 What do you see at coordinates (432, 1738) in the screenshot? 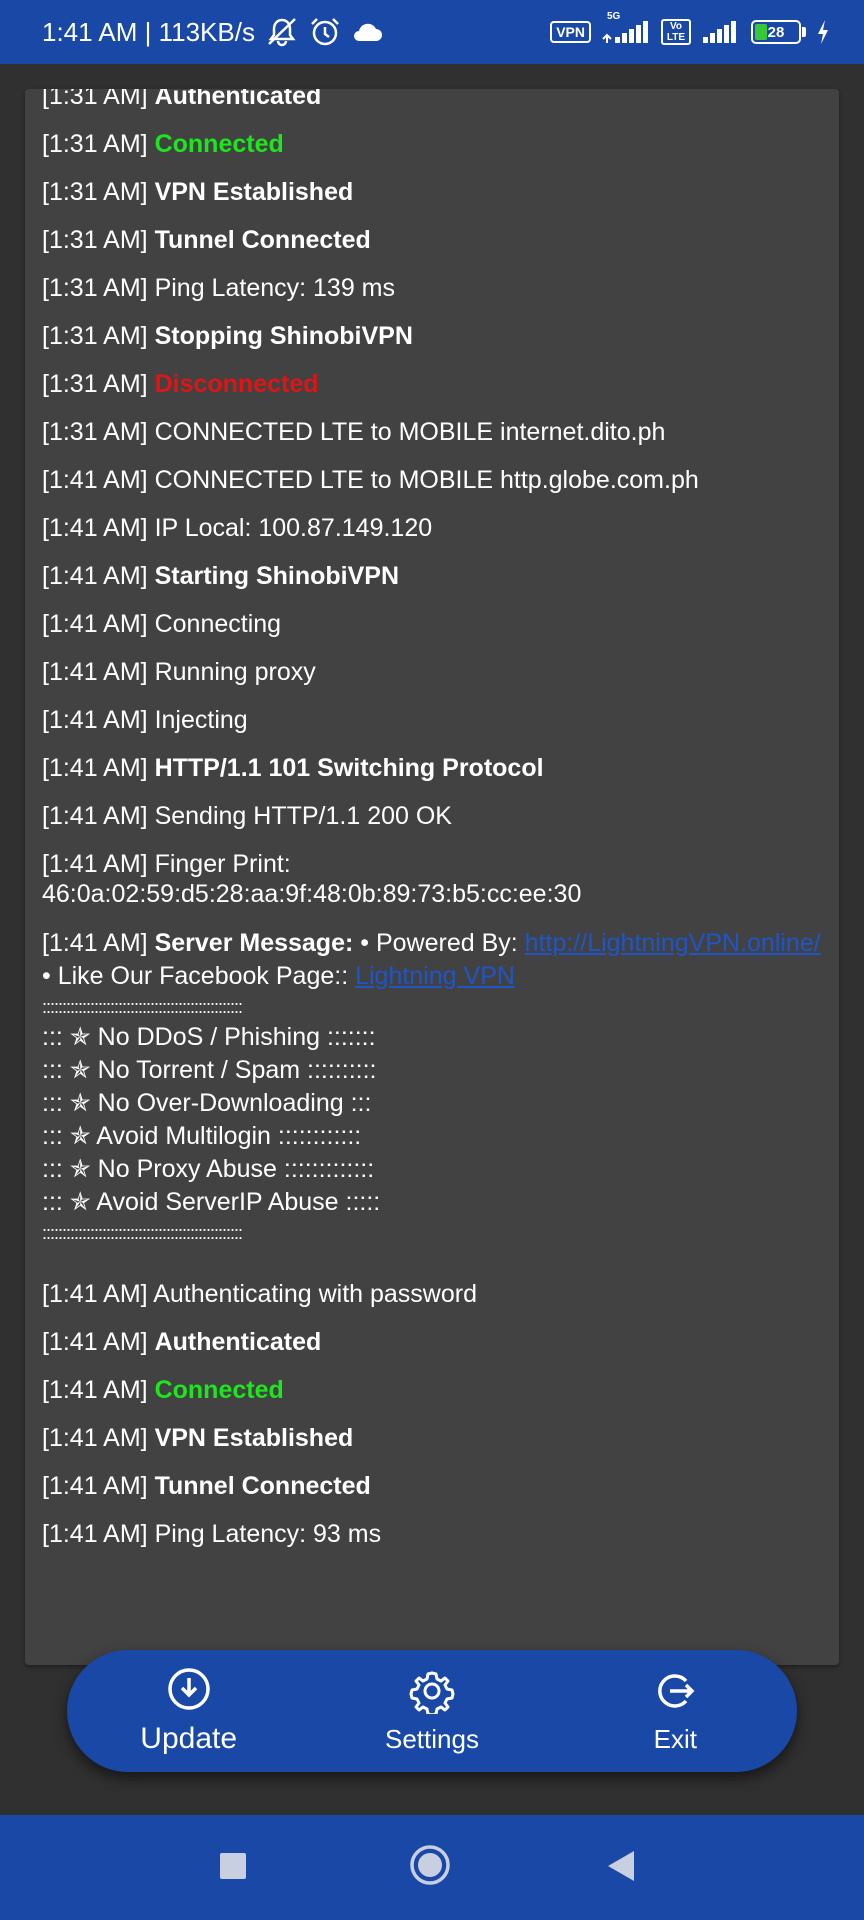
I see `settings-label: Settings` at bounding box center [432, 1738].